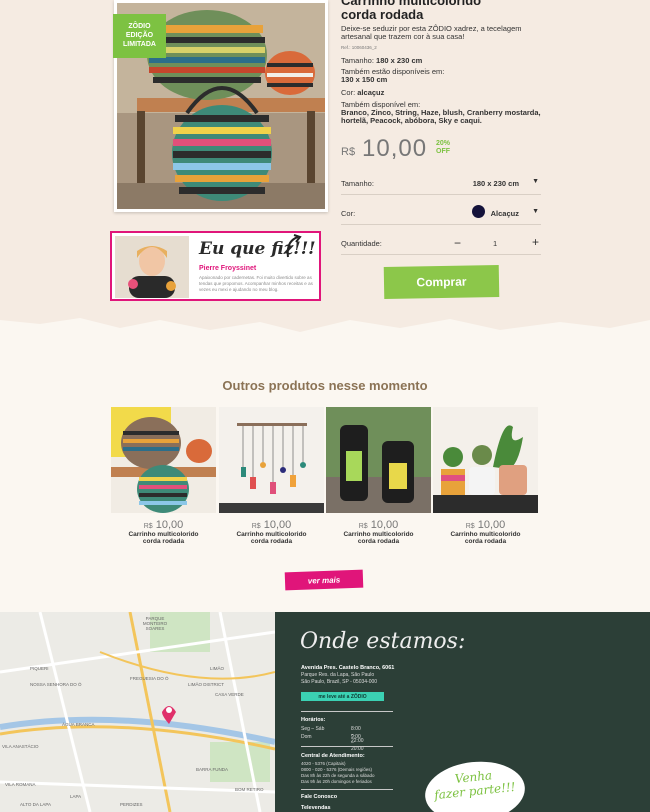  I want to click on product-ref: Ref.: 10060436_2, so click(359, 47).